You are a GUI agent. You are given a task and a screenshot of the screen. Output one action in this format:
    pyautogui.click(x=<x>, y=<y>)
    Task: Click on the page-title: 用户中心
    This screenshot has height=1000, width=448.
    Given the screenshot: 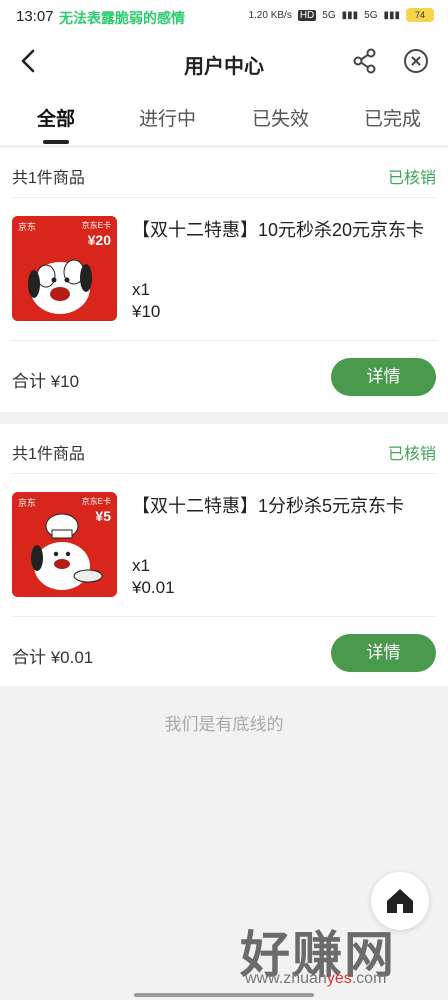 What is the action you would take?
    pyautogui.click(x=224, y=67)
    